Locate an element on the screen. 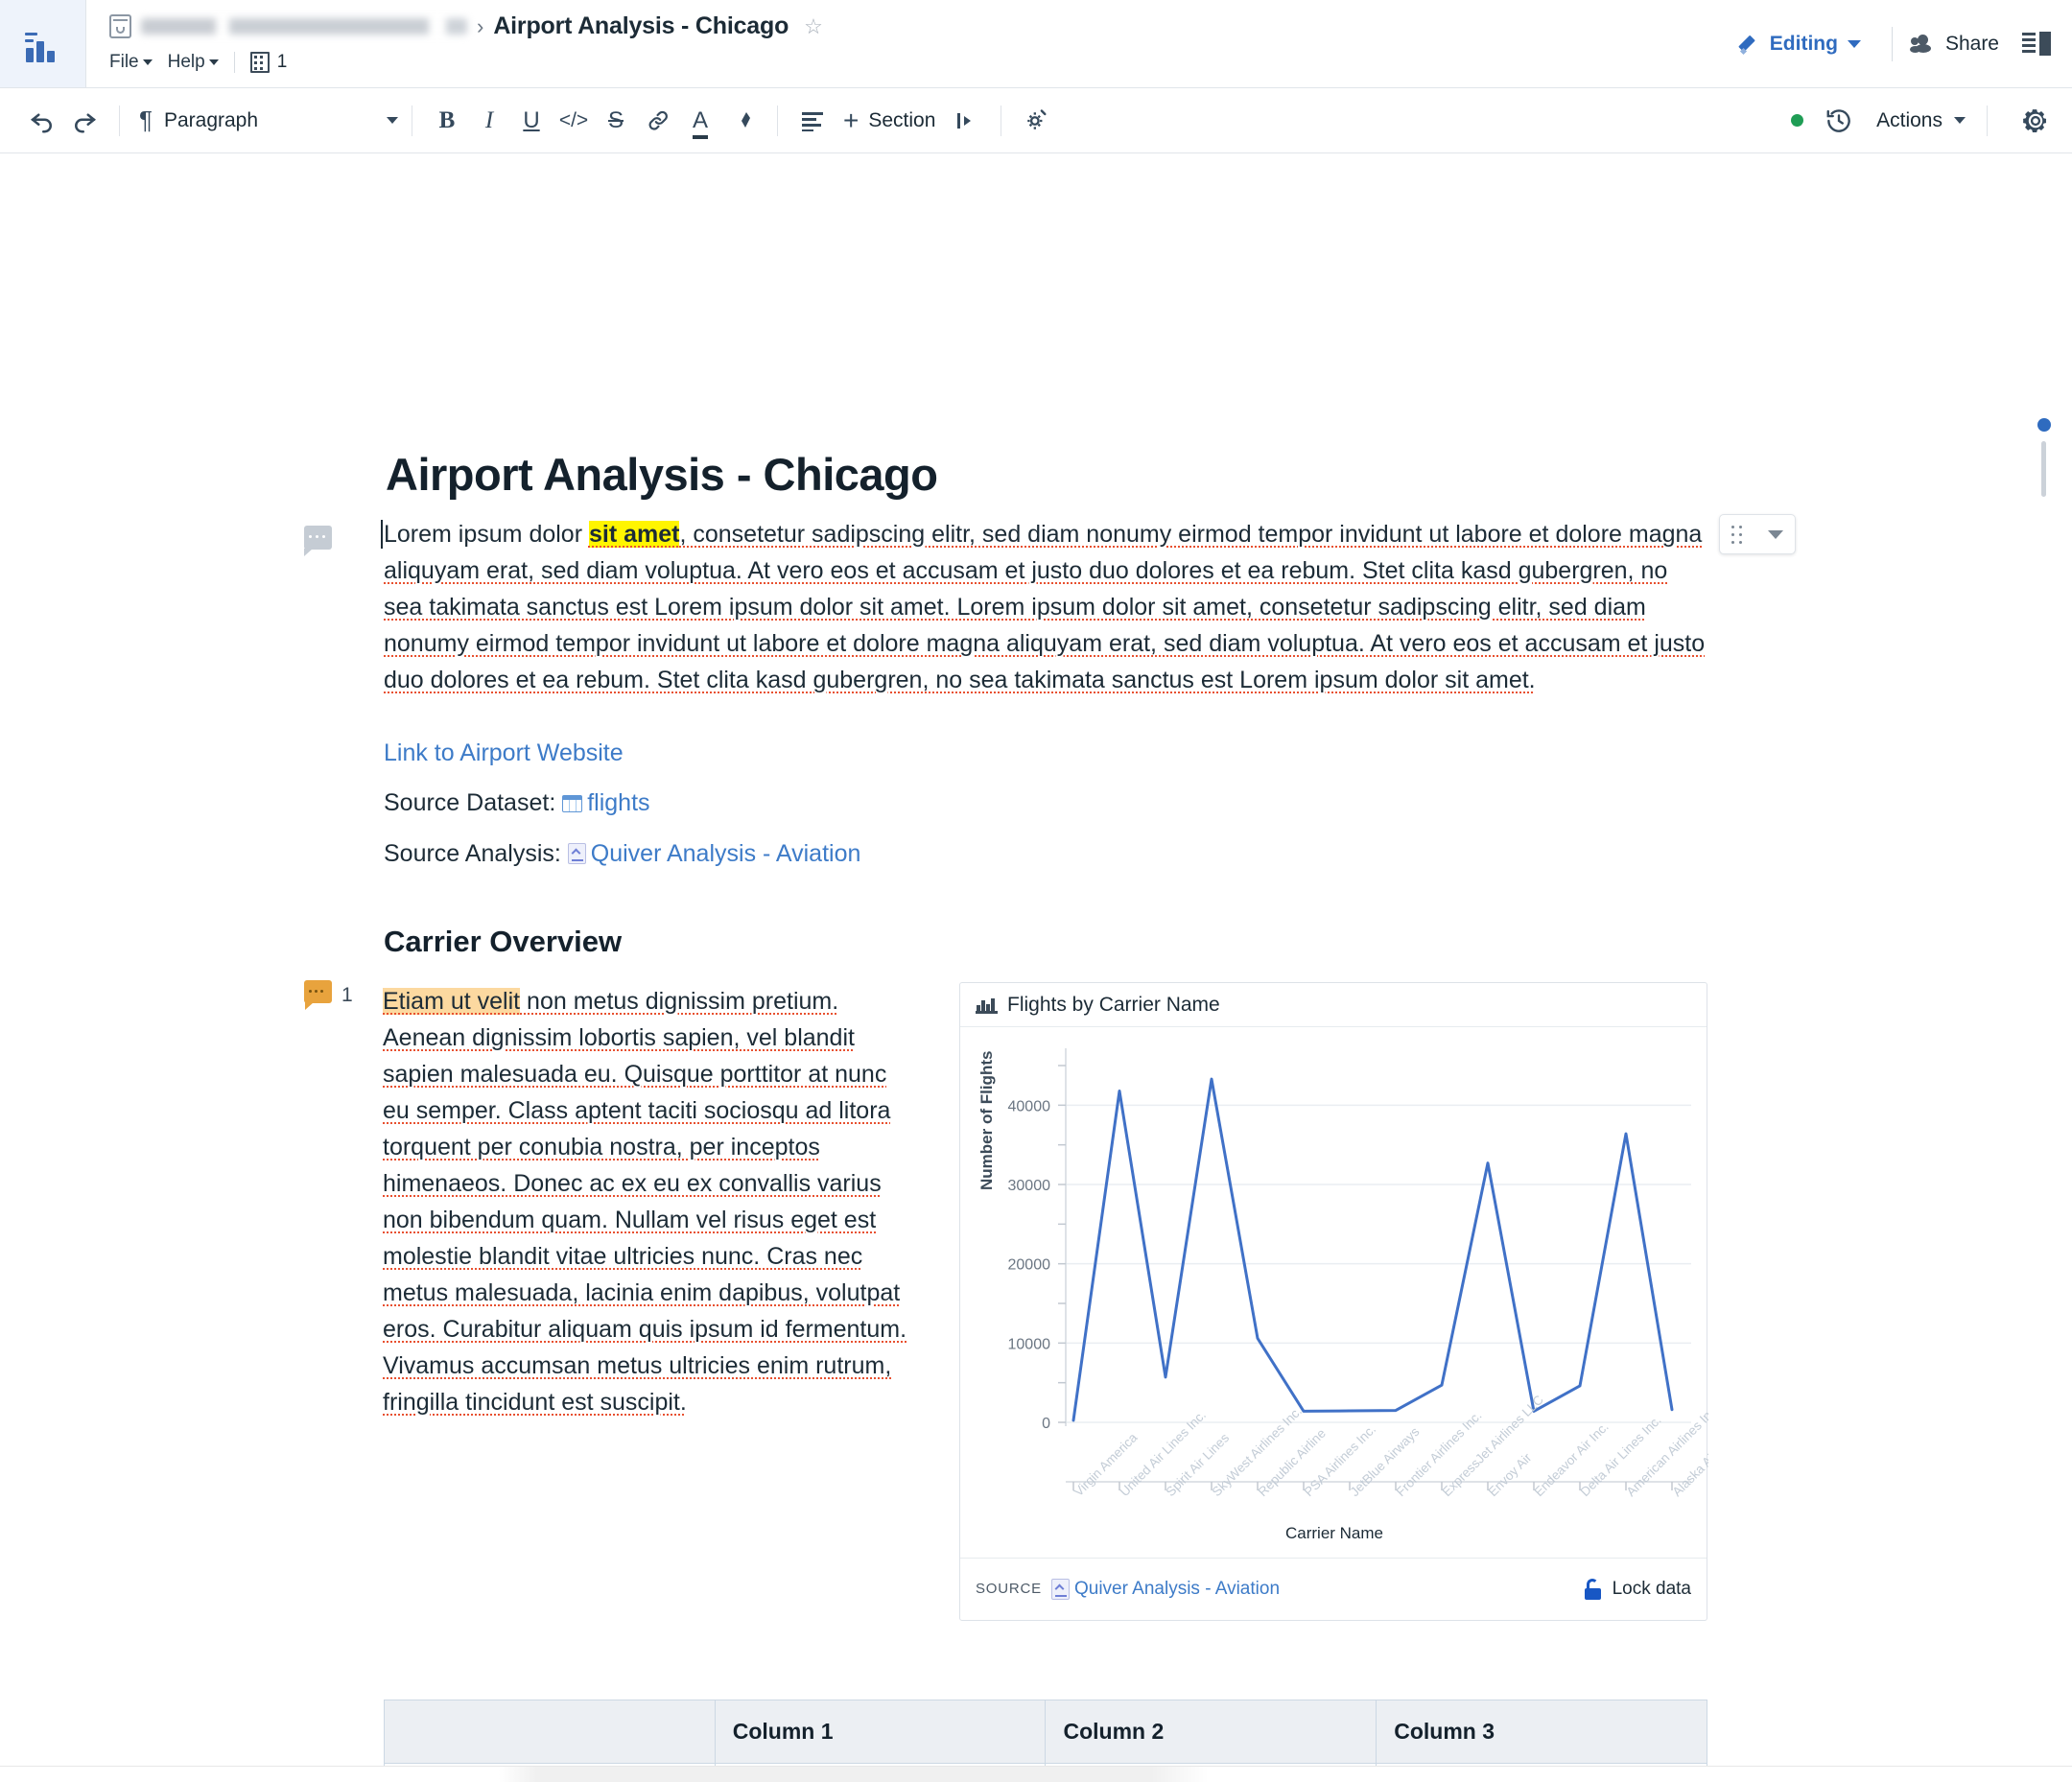 This screenshot has height=1782, width=2072. underline-button: U is located at coordinates (531, 121).